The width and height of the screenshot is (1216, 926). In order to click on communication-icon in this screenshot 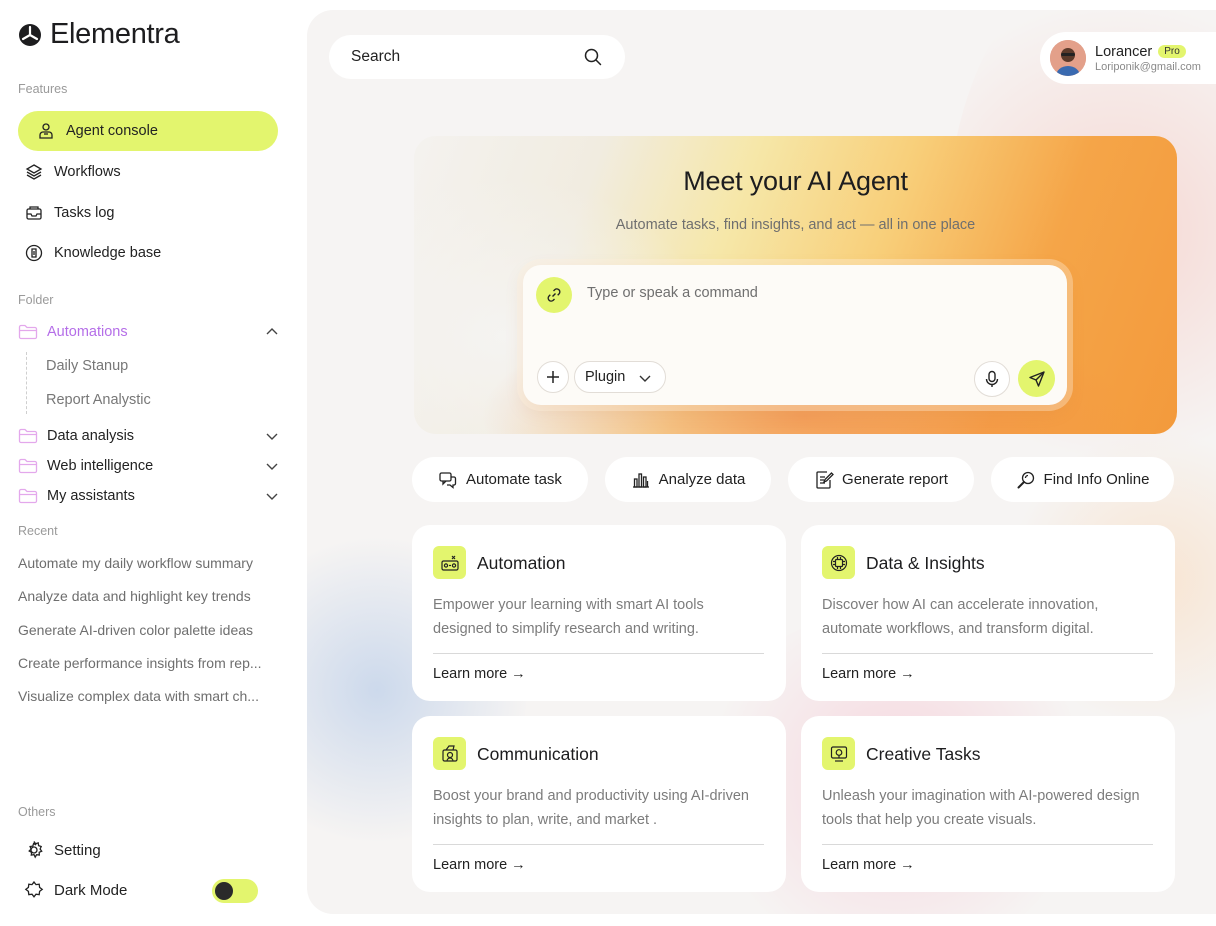, I will do `click(449, 753)`.